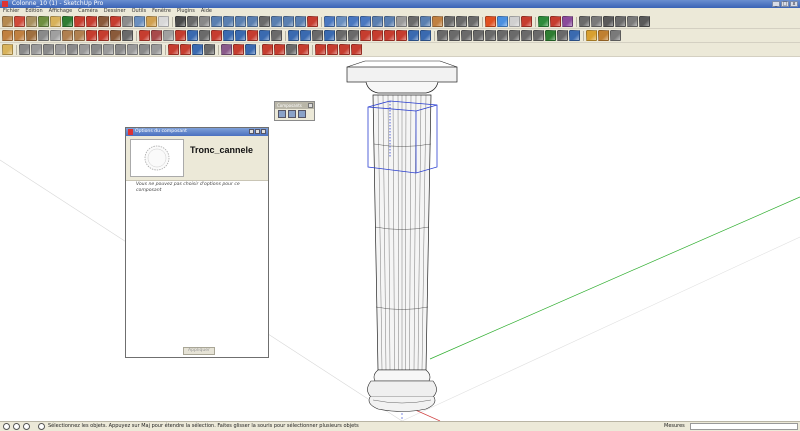 The image size is (800, 431). I want to click on toolbar-2-tool-52-icon, so click(603, 35).